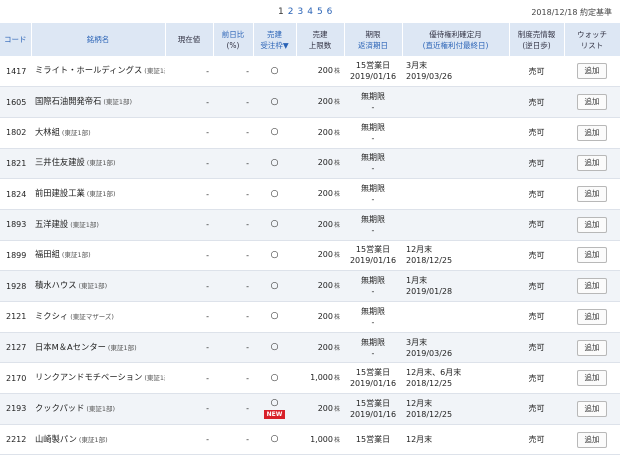 This screenshot has height=455, width=620. Describe the element at coordinates (274, 133) in the screenshot. I see `short-quota-status: ○` at that location.